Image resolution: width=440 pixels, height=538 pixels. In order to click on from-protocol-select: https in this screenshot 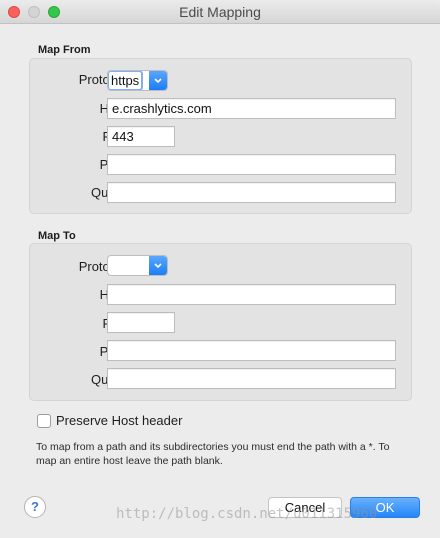, I will do `click(137, 80)`.